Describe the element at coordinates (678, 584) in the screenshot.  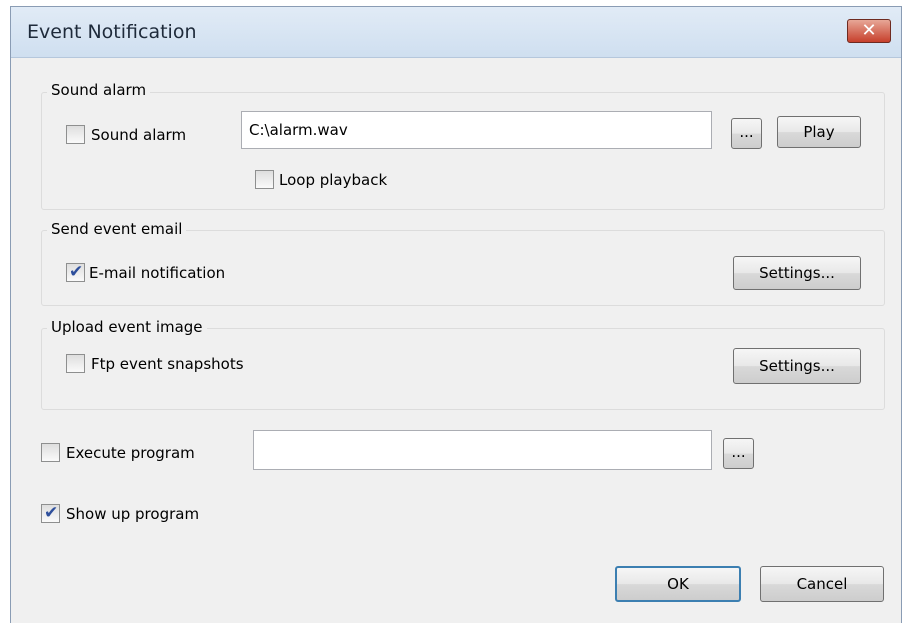
I see `ok-button: OK` at that location.